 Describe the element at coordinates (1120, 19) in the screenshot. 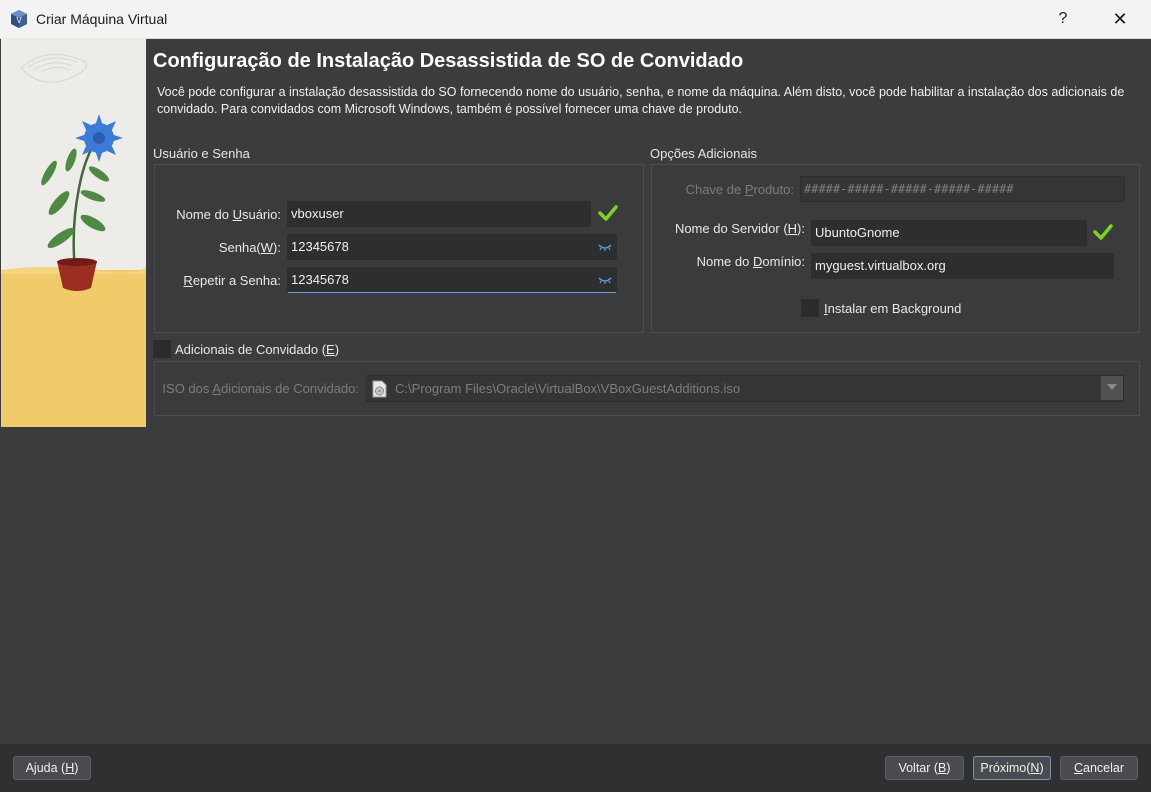

I see `close-icon: ✕` at that location.